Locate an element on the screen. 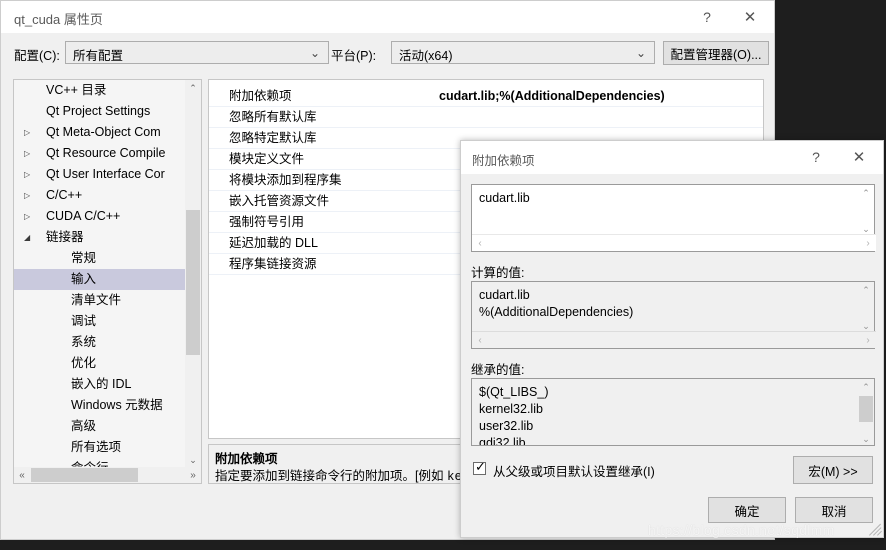 The width and height of the screenshot is (886, 550). textarea-vertical-scrollbar: ⌃ ⌄ is located at coordinates (866, 211).